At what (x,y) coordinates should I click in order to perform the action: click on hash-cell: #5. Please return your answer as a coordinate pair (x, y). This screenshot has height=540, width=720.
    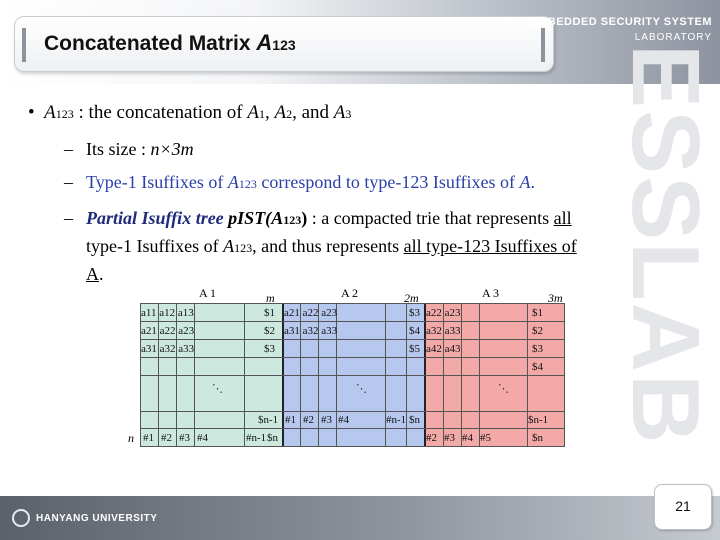
    Looking at the image, I should click on (485, 438).